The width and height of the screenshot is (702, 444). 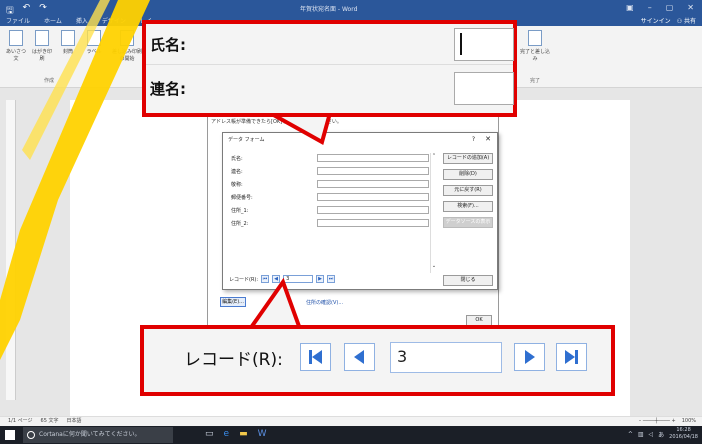 What do you see at coordinates (298, 279) in the screenshot?
I see `record-number-input: 3` at bounding box center [298, 279].